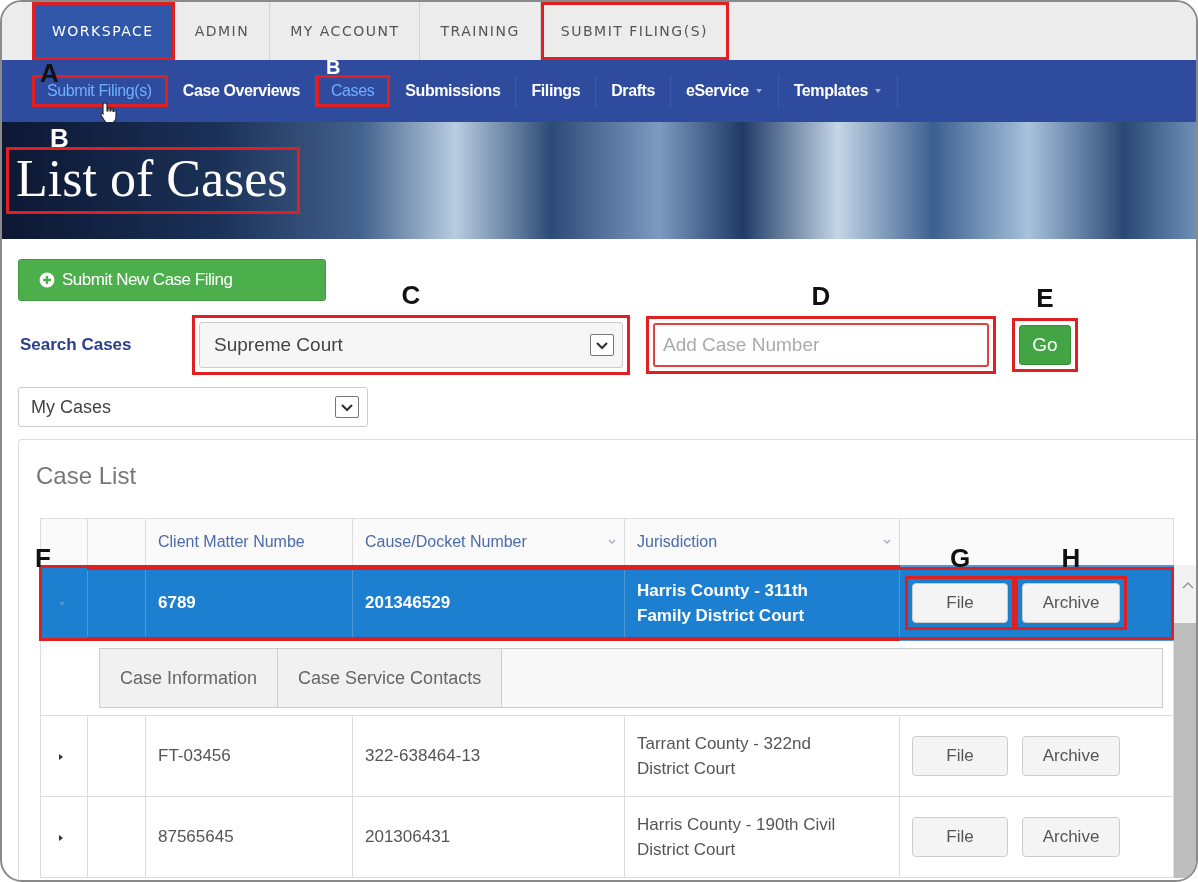 The image size is (1198, 882). I want to click on nav-link: Templates, so click(838, 91).